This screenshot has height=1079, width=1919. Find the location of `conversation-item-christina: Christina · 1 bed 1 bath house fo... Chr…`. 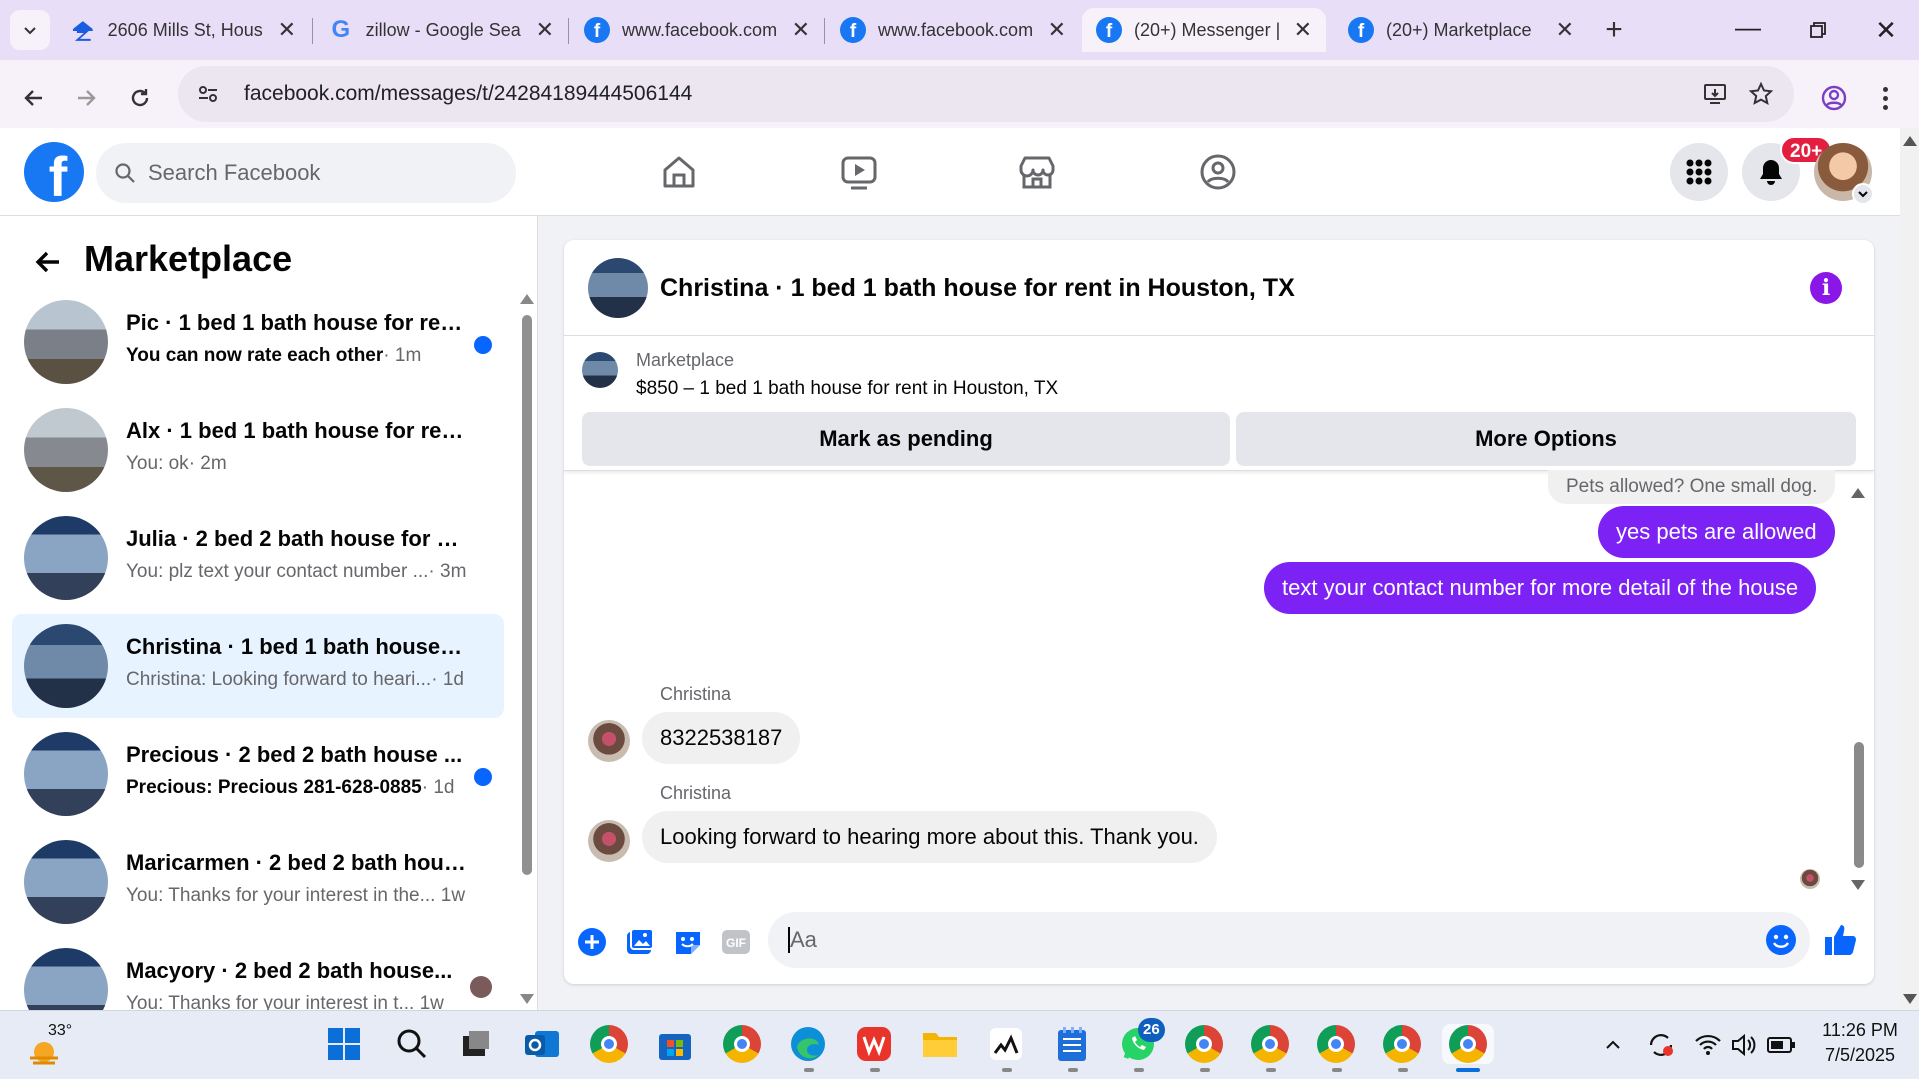

conversation-item-christina: Christina · 1 bed 1 bath house fo... Chr… is located at coordinates (258, 666).